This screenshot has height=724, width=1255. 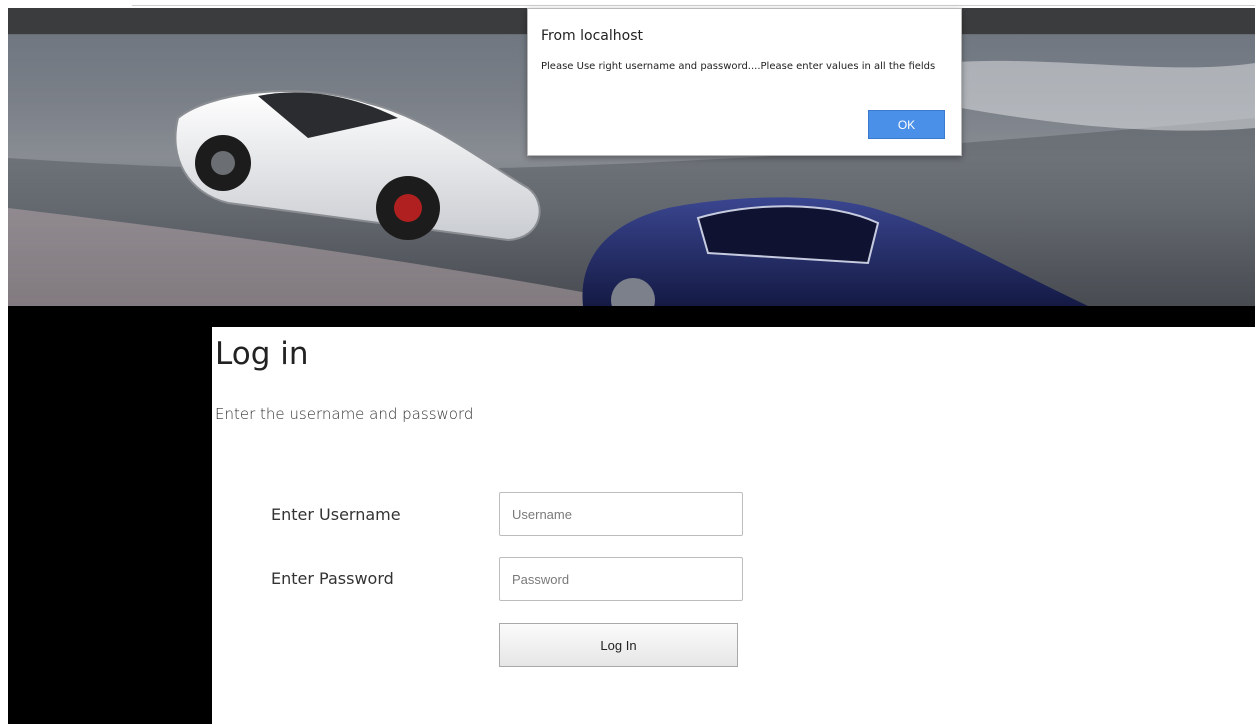 What do you see at coordinates (906, 124) in the screenshot?
I see `alert-ok-button: OK` at bounding box center [906, 124].